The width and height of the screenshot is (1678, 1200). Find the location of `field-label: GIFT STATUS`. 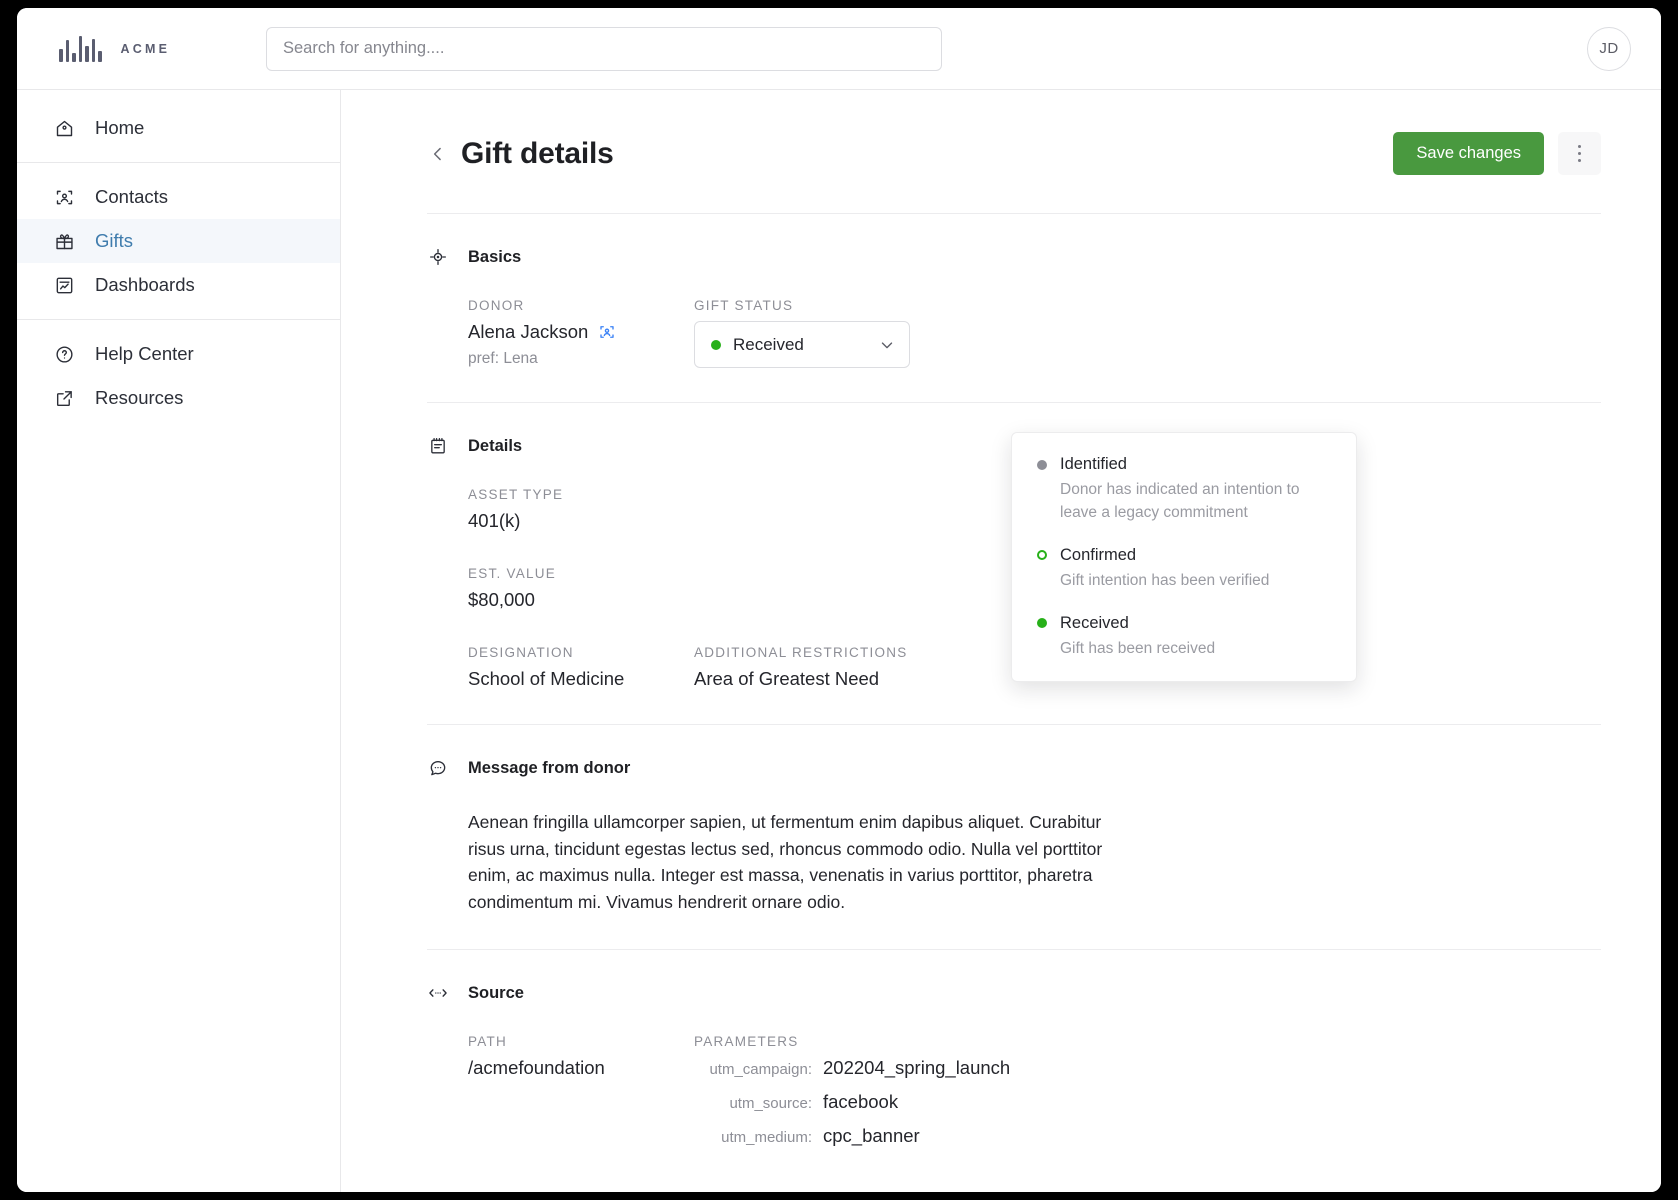

field-label: GIFT STATUS is located at coordinates (744, 305).